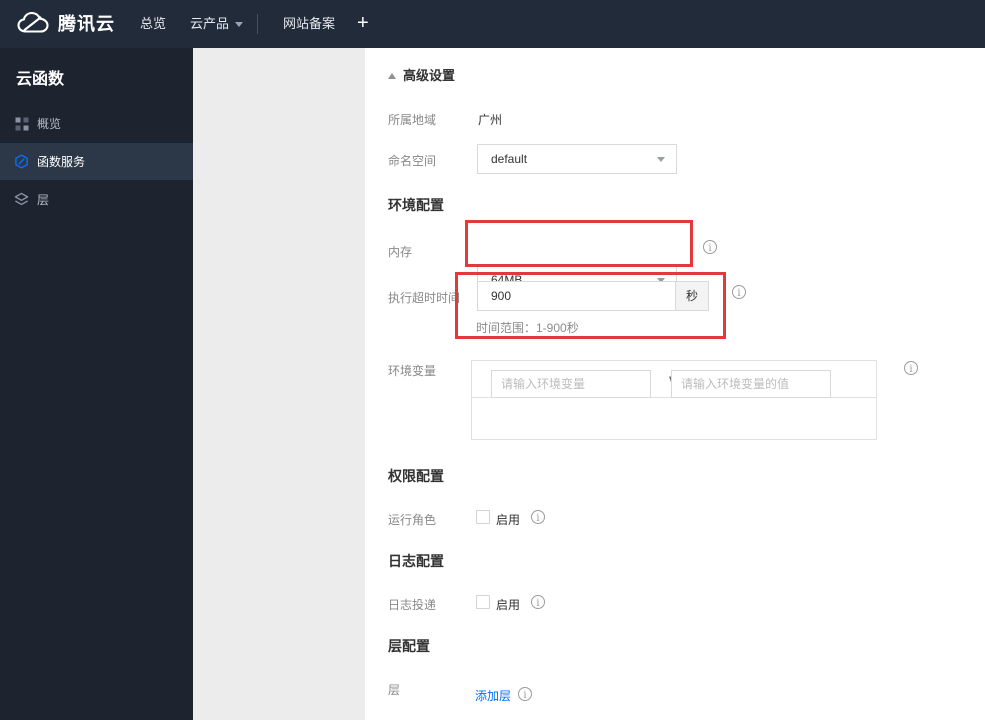 The height and width of the screenshot is (720, 985). Describe the element at coordinates (96, 199) in the screenshot. I see `sidebar-item-layers: 层` at that location.